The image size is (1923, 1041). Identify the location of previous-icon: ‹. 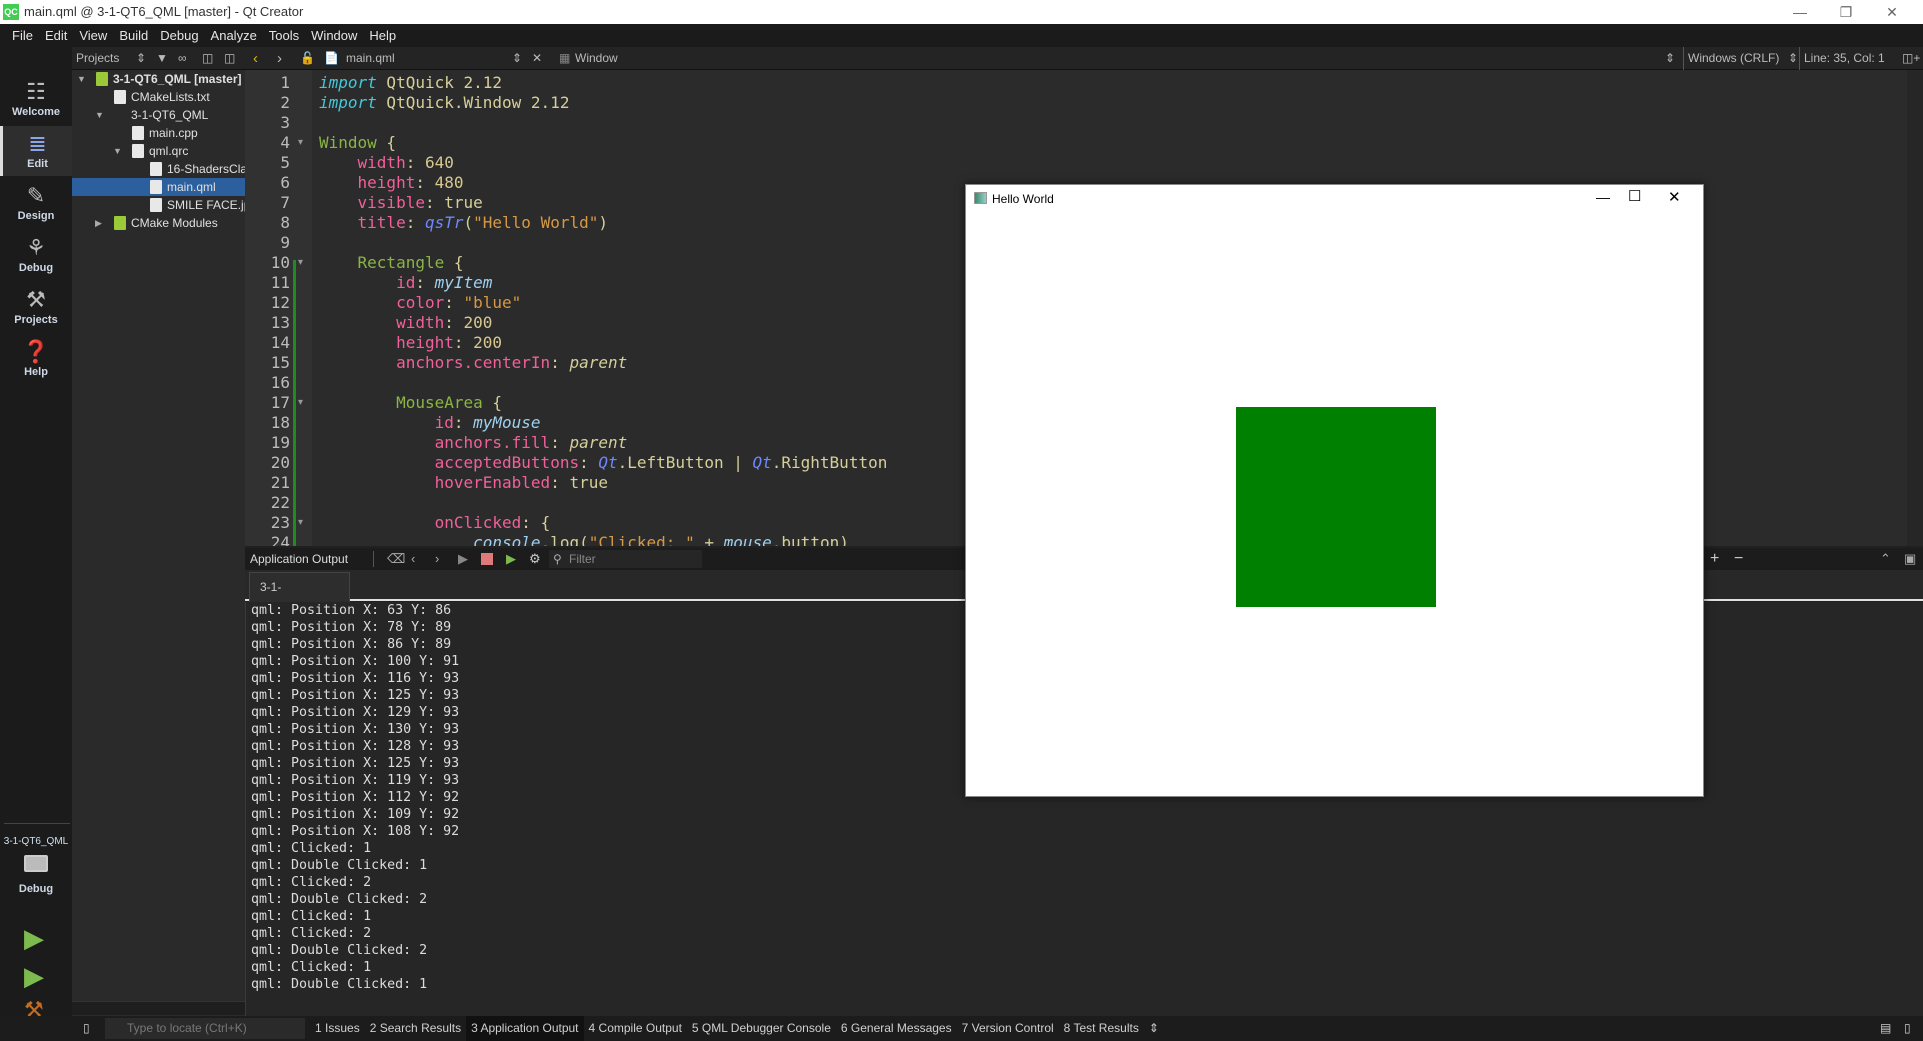
(413, 559).